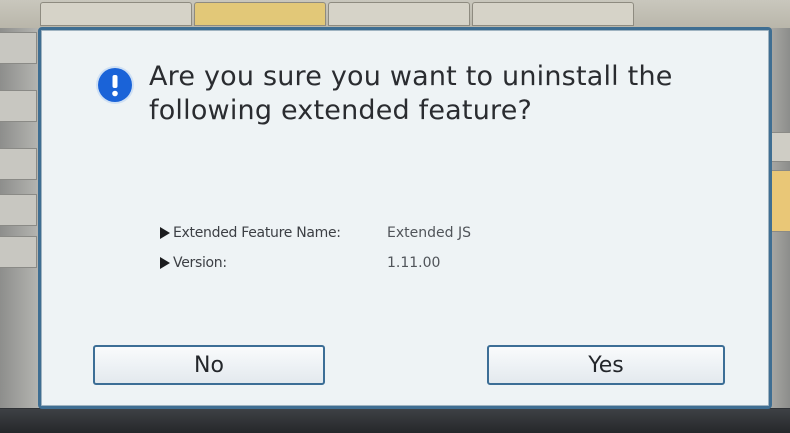 The image size is (790, 433). What do you see at coordinates (209, 365) in the screenshot?
I see `no-button: No` at bounding box center [209, 365].